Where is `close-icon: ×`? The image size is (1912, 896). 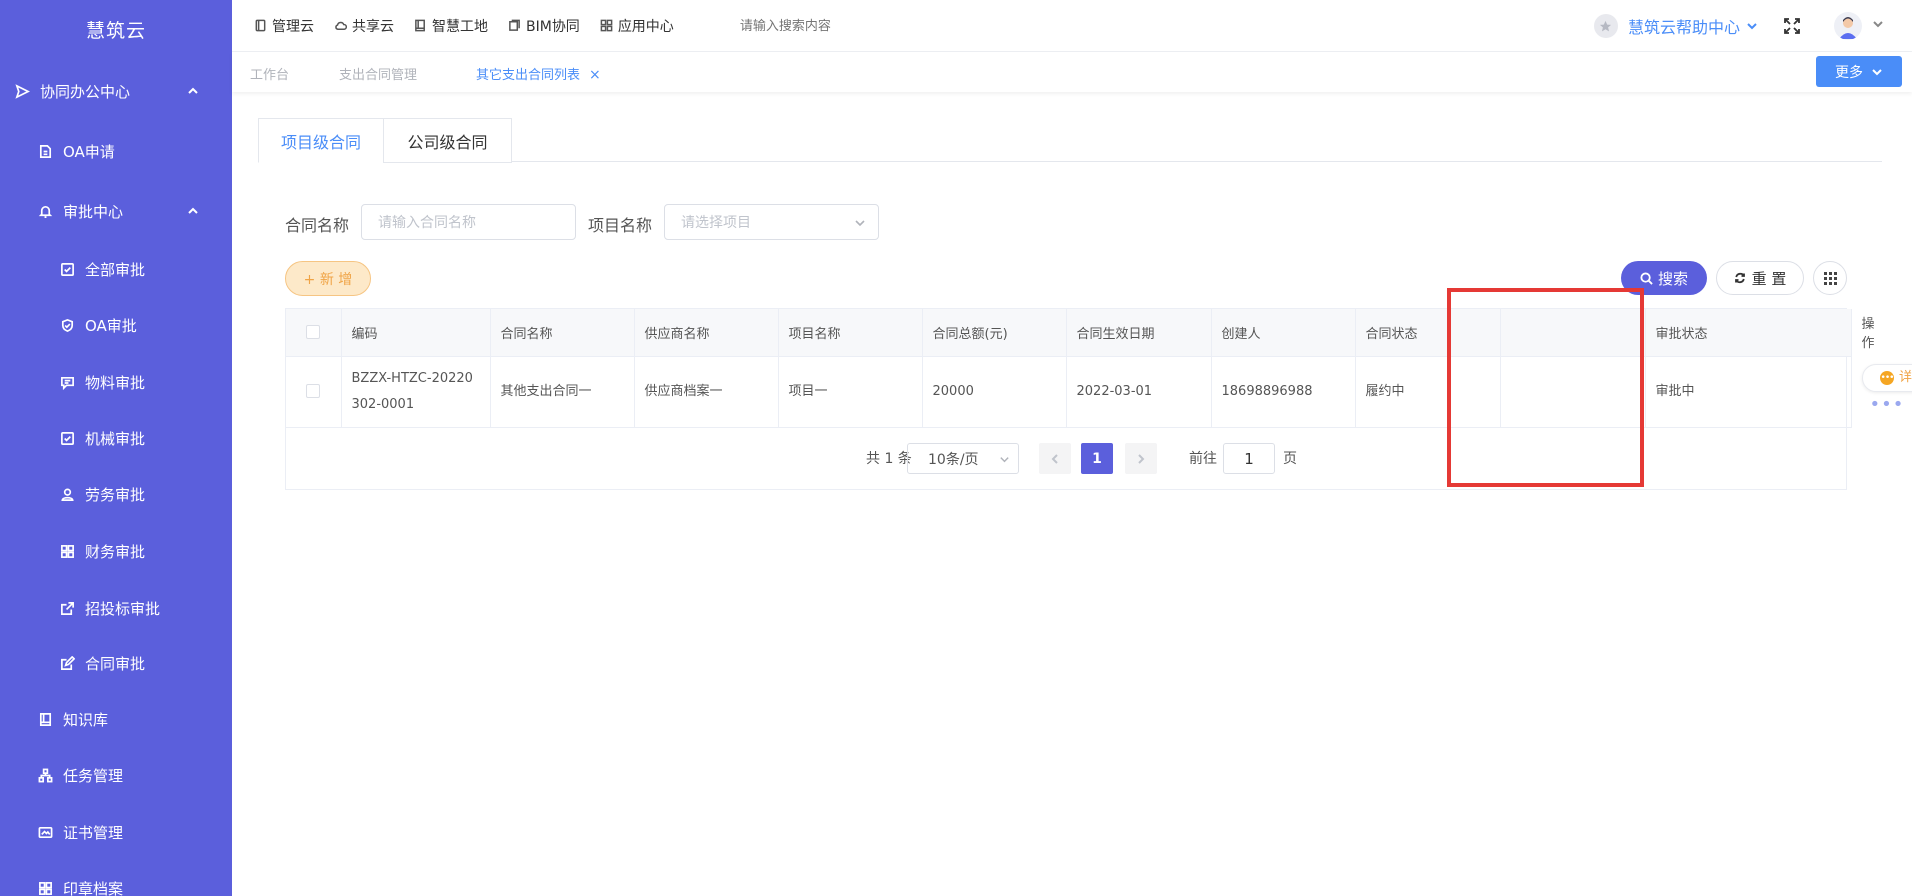 close-icon: × is located at coordinates (595, 75).